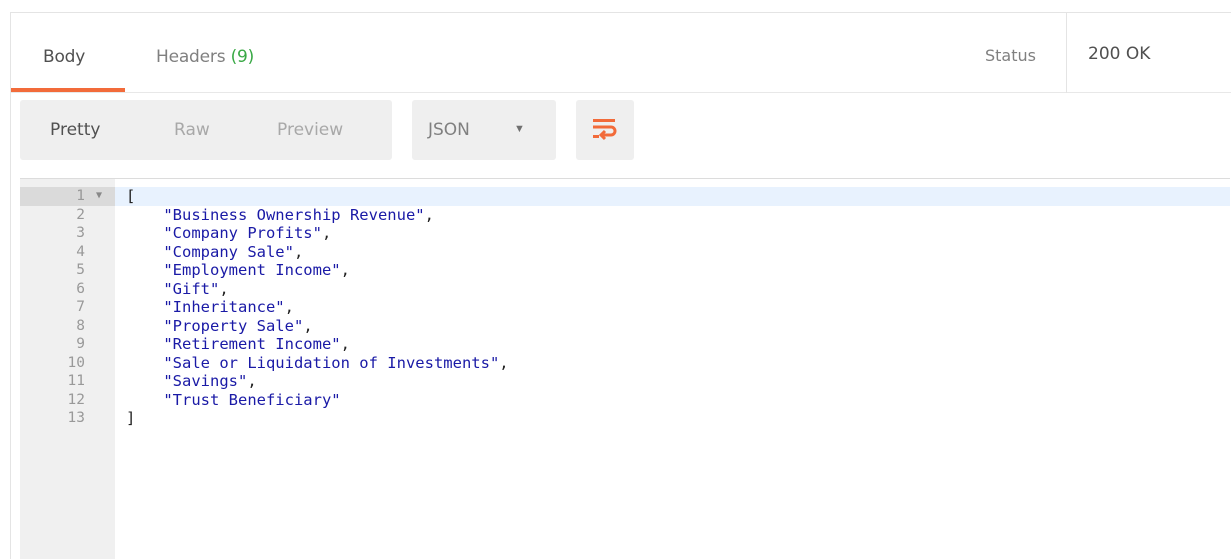 The image size is (1231, 559). Describe the element at coordinates (99, 196) in the screenshot. I see `fold-caret-icon: ▼` at that location.